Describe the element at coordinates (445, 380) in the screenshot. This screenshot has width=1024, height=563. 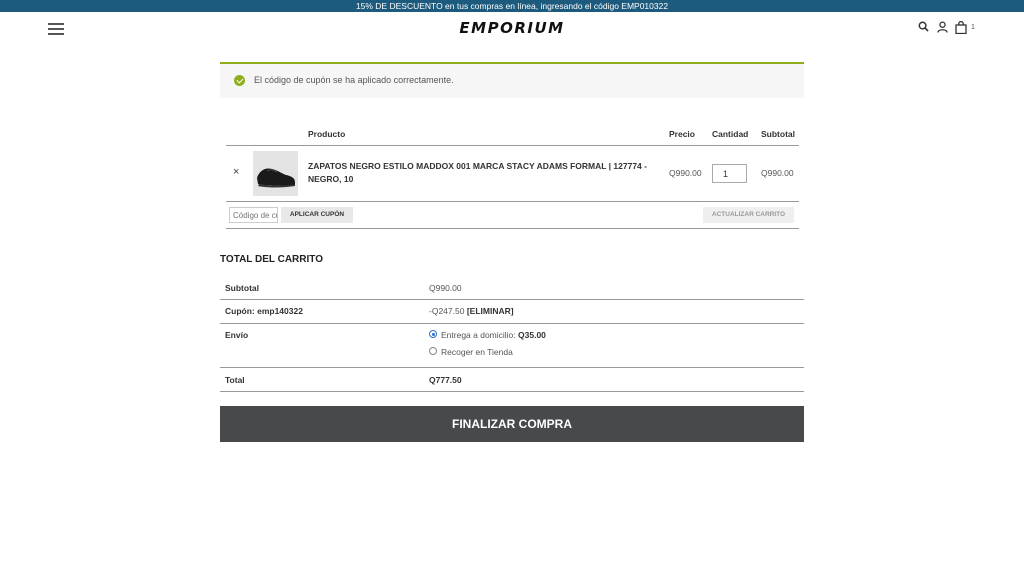
I see `total-value: Q777.50` at that location.